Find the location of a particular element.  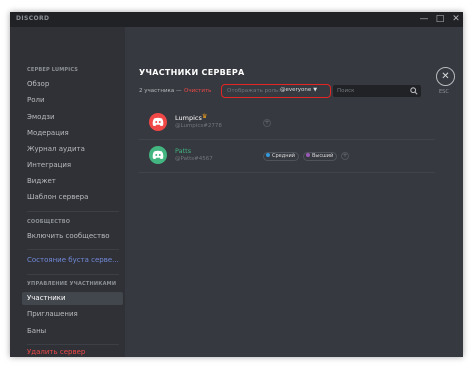

sidebar-item-enable-community: Включить сообщество is located at coordinates (72, 236).